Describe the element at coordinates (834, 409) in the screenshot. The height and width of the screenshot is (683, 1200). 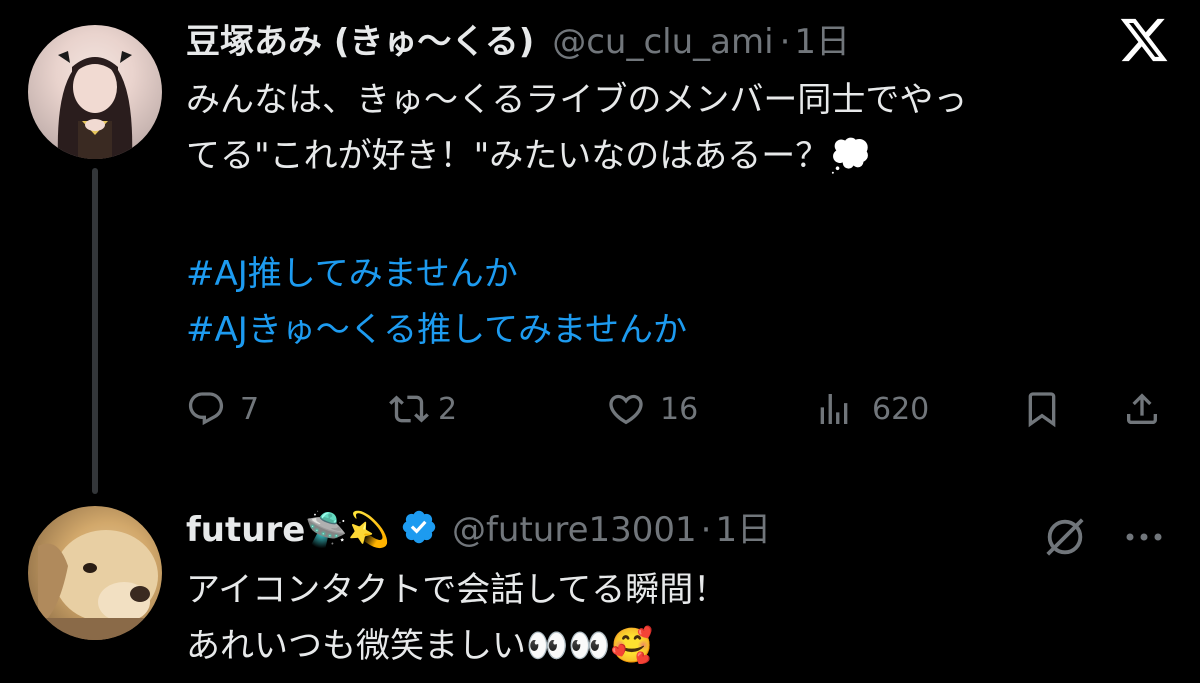
I see `views-icon` at that location.